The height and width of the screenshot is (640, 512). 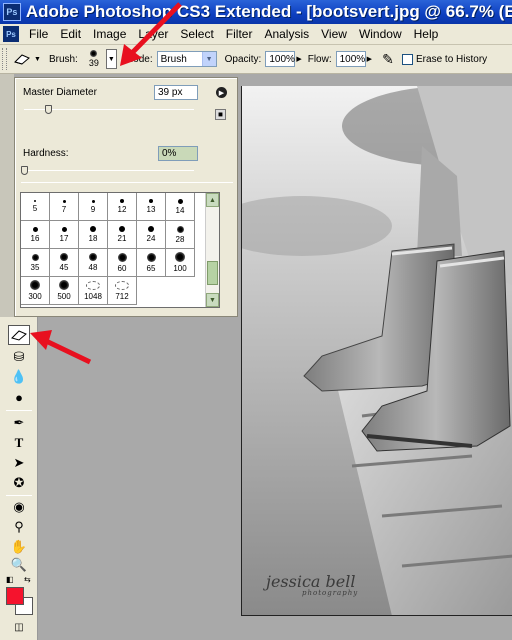 I want to click on hardness-field: 0%, so click(x=178, y=153).